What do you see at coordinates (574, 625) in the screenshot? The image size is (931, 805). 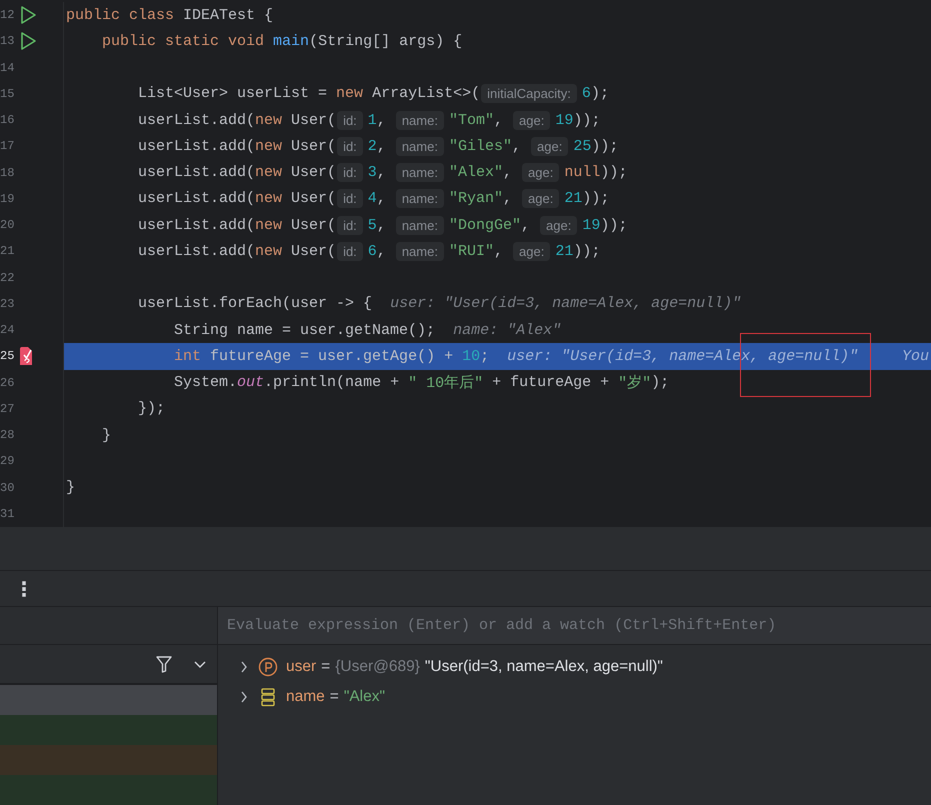 I see `evaluate-field: Evaluate expression (Enter) or add a watch (Ctrl+Shift+Enter)` at bounding box center [574, 625].